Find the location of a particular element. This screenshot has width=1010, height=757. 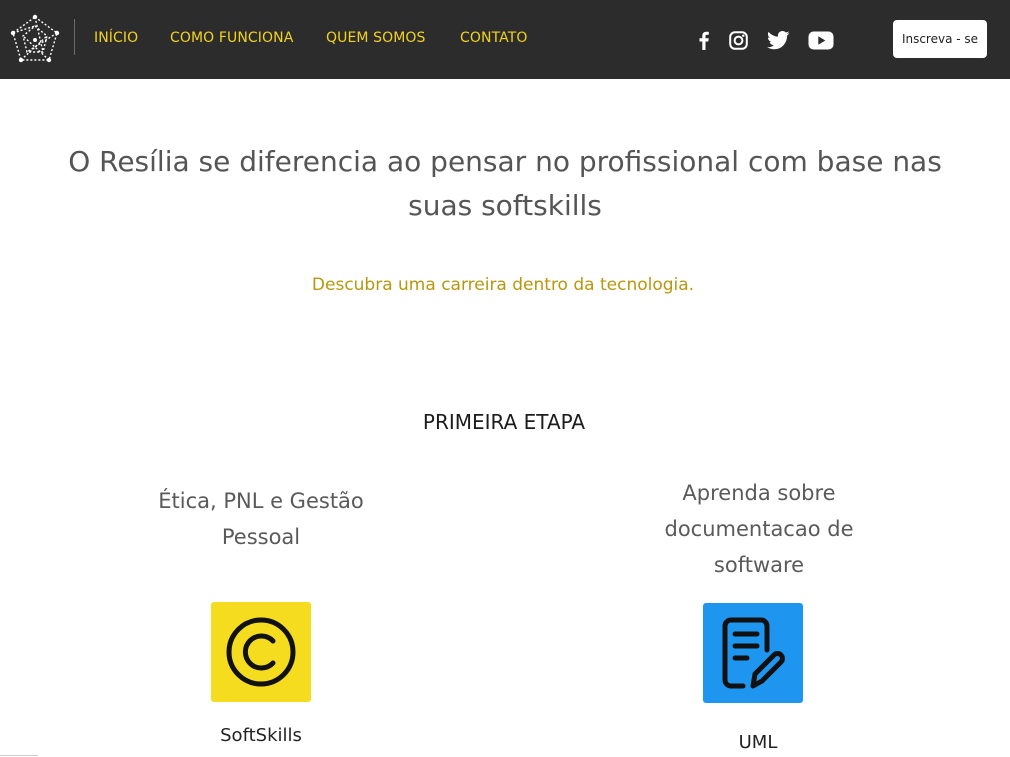

nav-link-contato: CONTATO is located at coordinates (494, 38).